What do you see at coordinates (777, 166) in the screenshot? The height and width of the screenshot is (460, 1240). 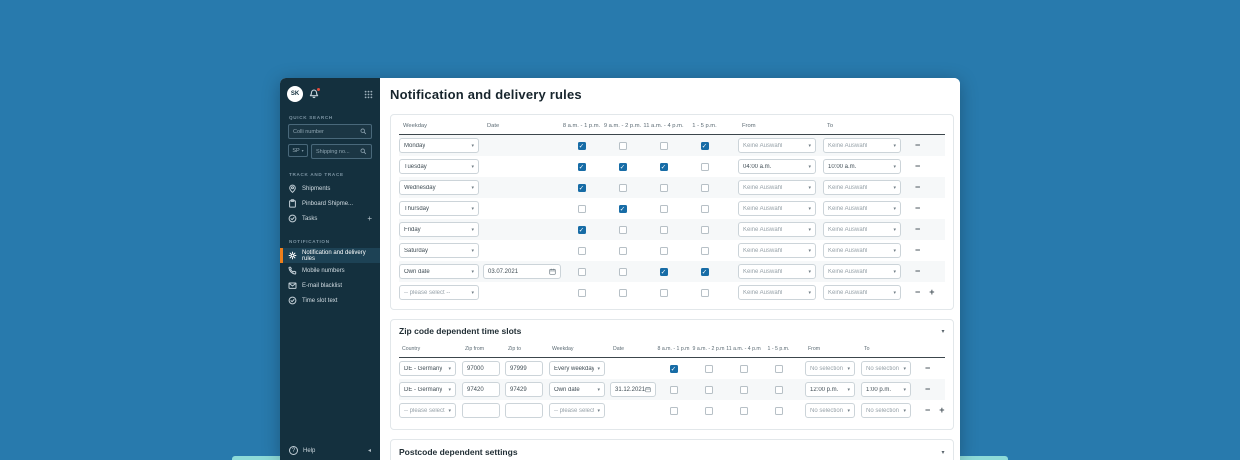 I see `from-time-select: 04:00 a.m. ▾` at bounding box center [777, 166].